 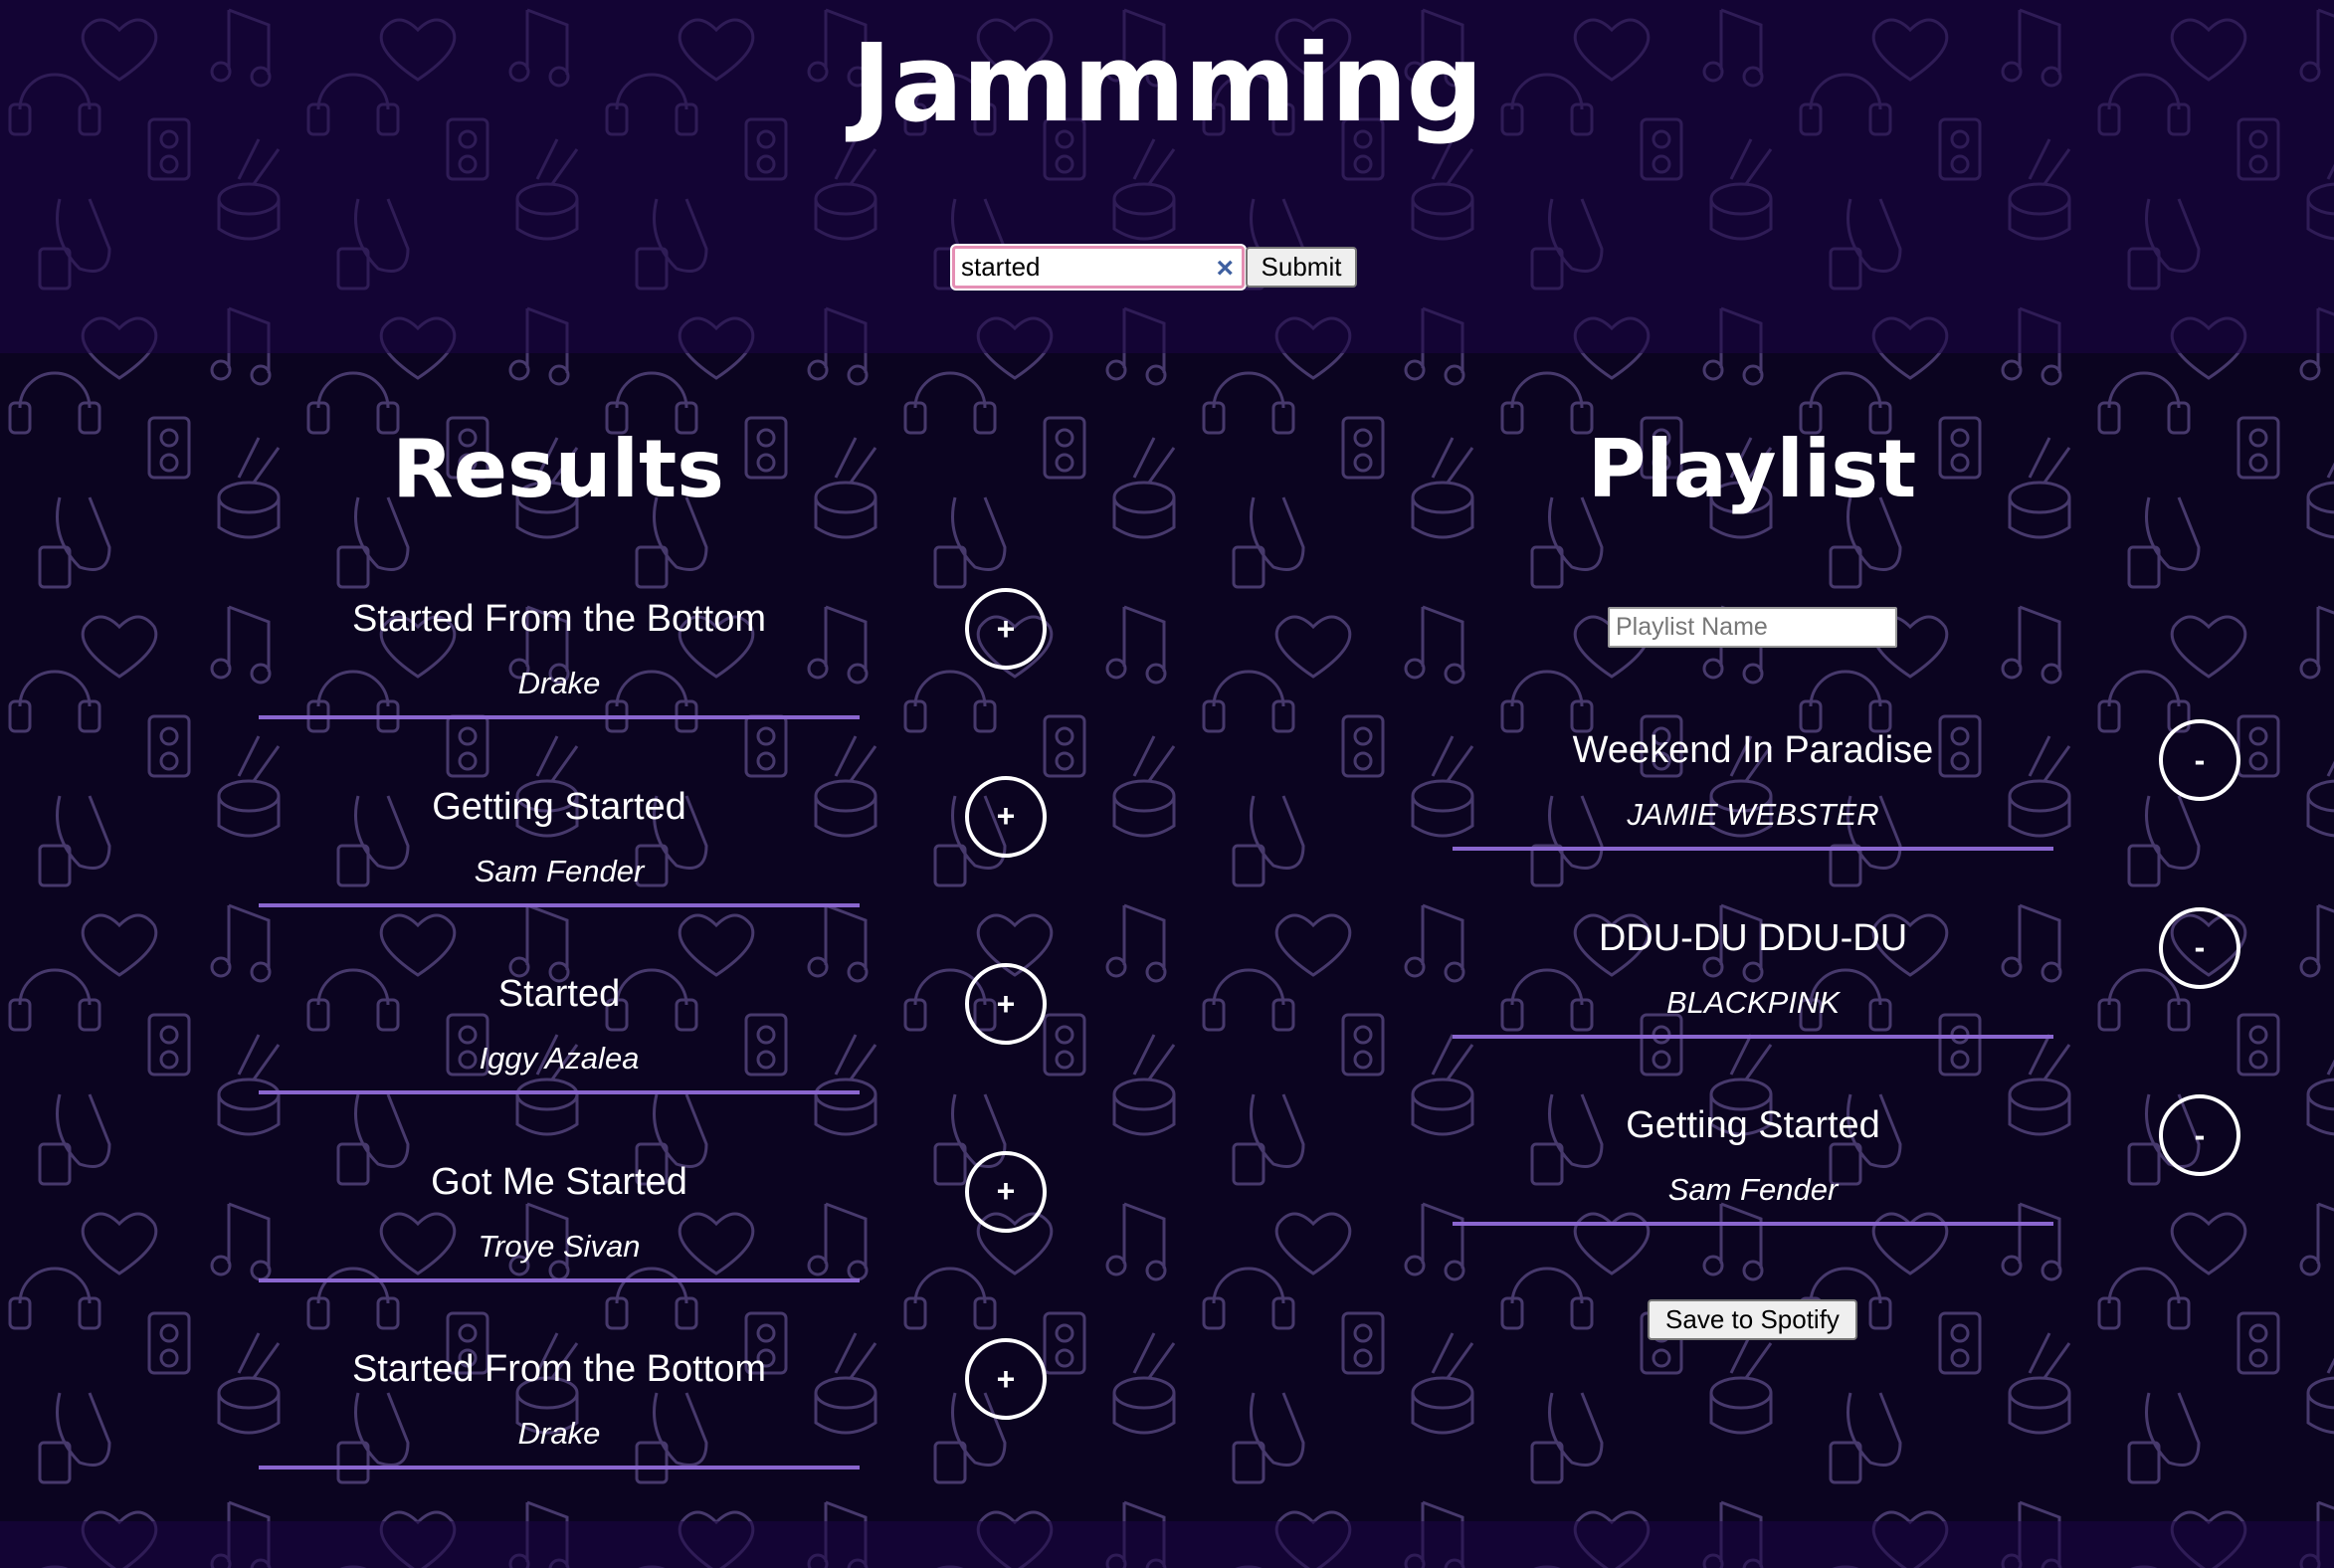 What do you see at coordinates (1753, 750) in the screenshot?
I see `track-name: Weekend In Paradise` at bounding box center [1753, 750].